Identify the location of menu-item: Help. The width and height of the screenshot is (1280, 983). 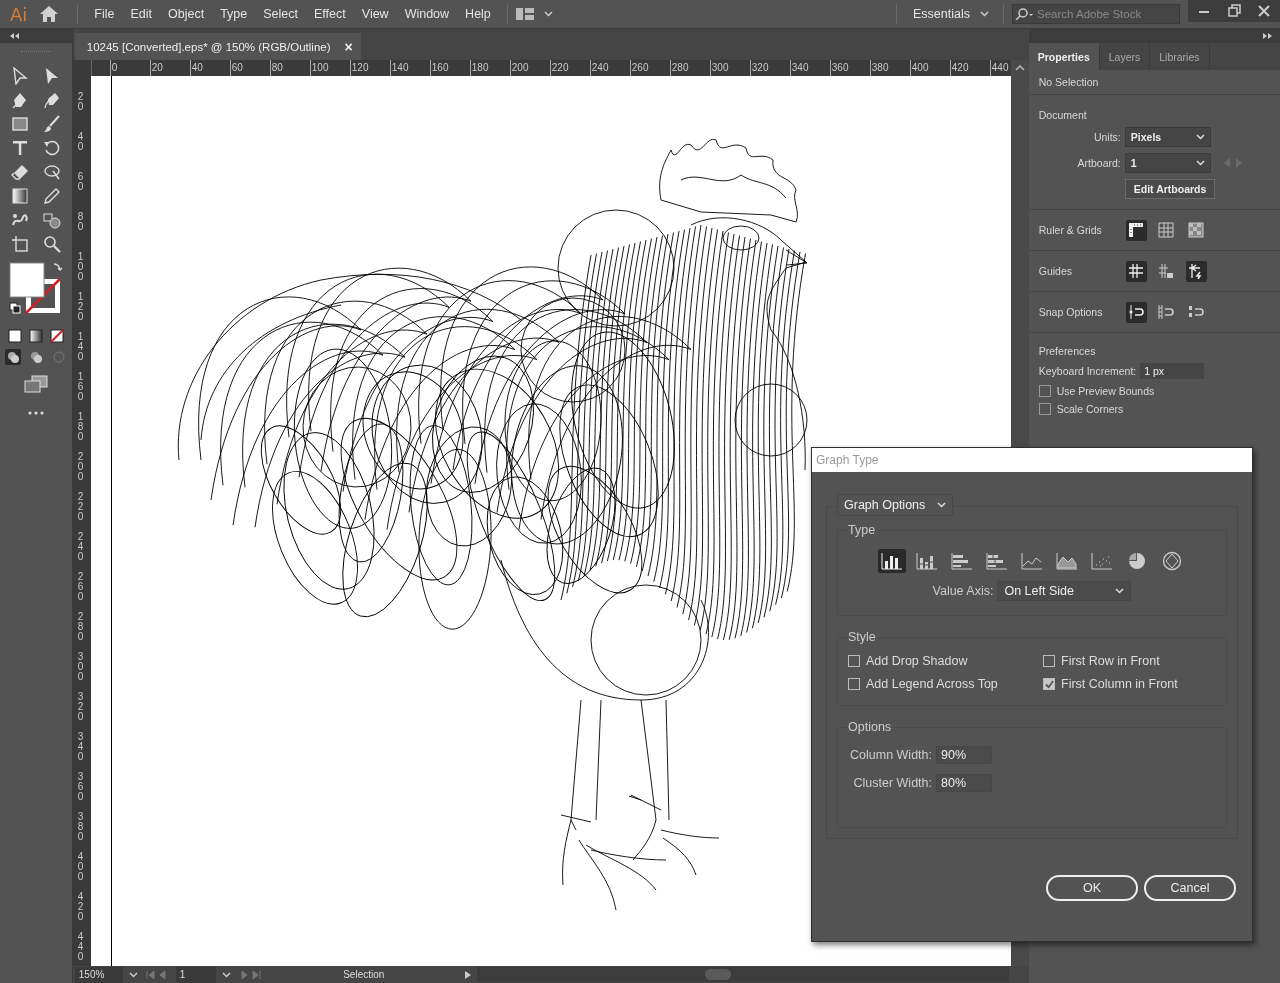
(478, 14).